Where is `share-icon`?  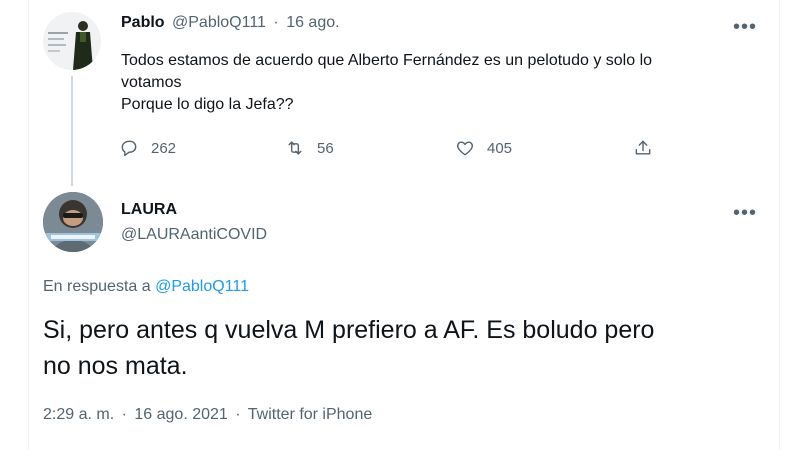 share-icon is located at coordinates (643, 147).